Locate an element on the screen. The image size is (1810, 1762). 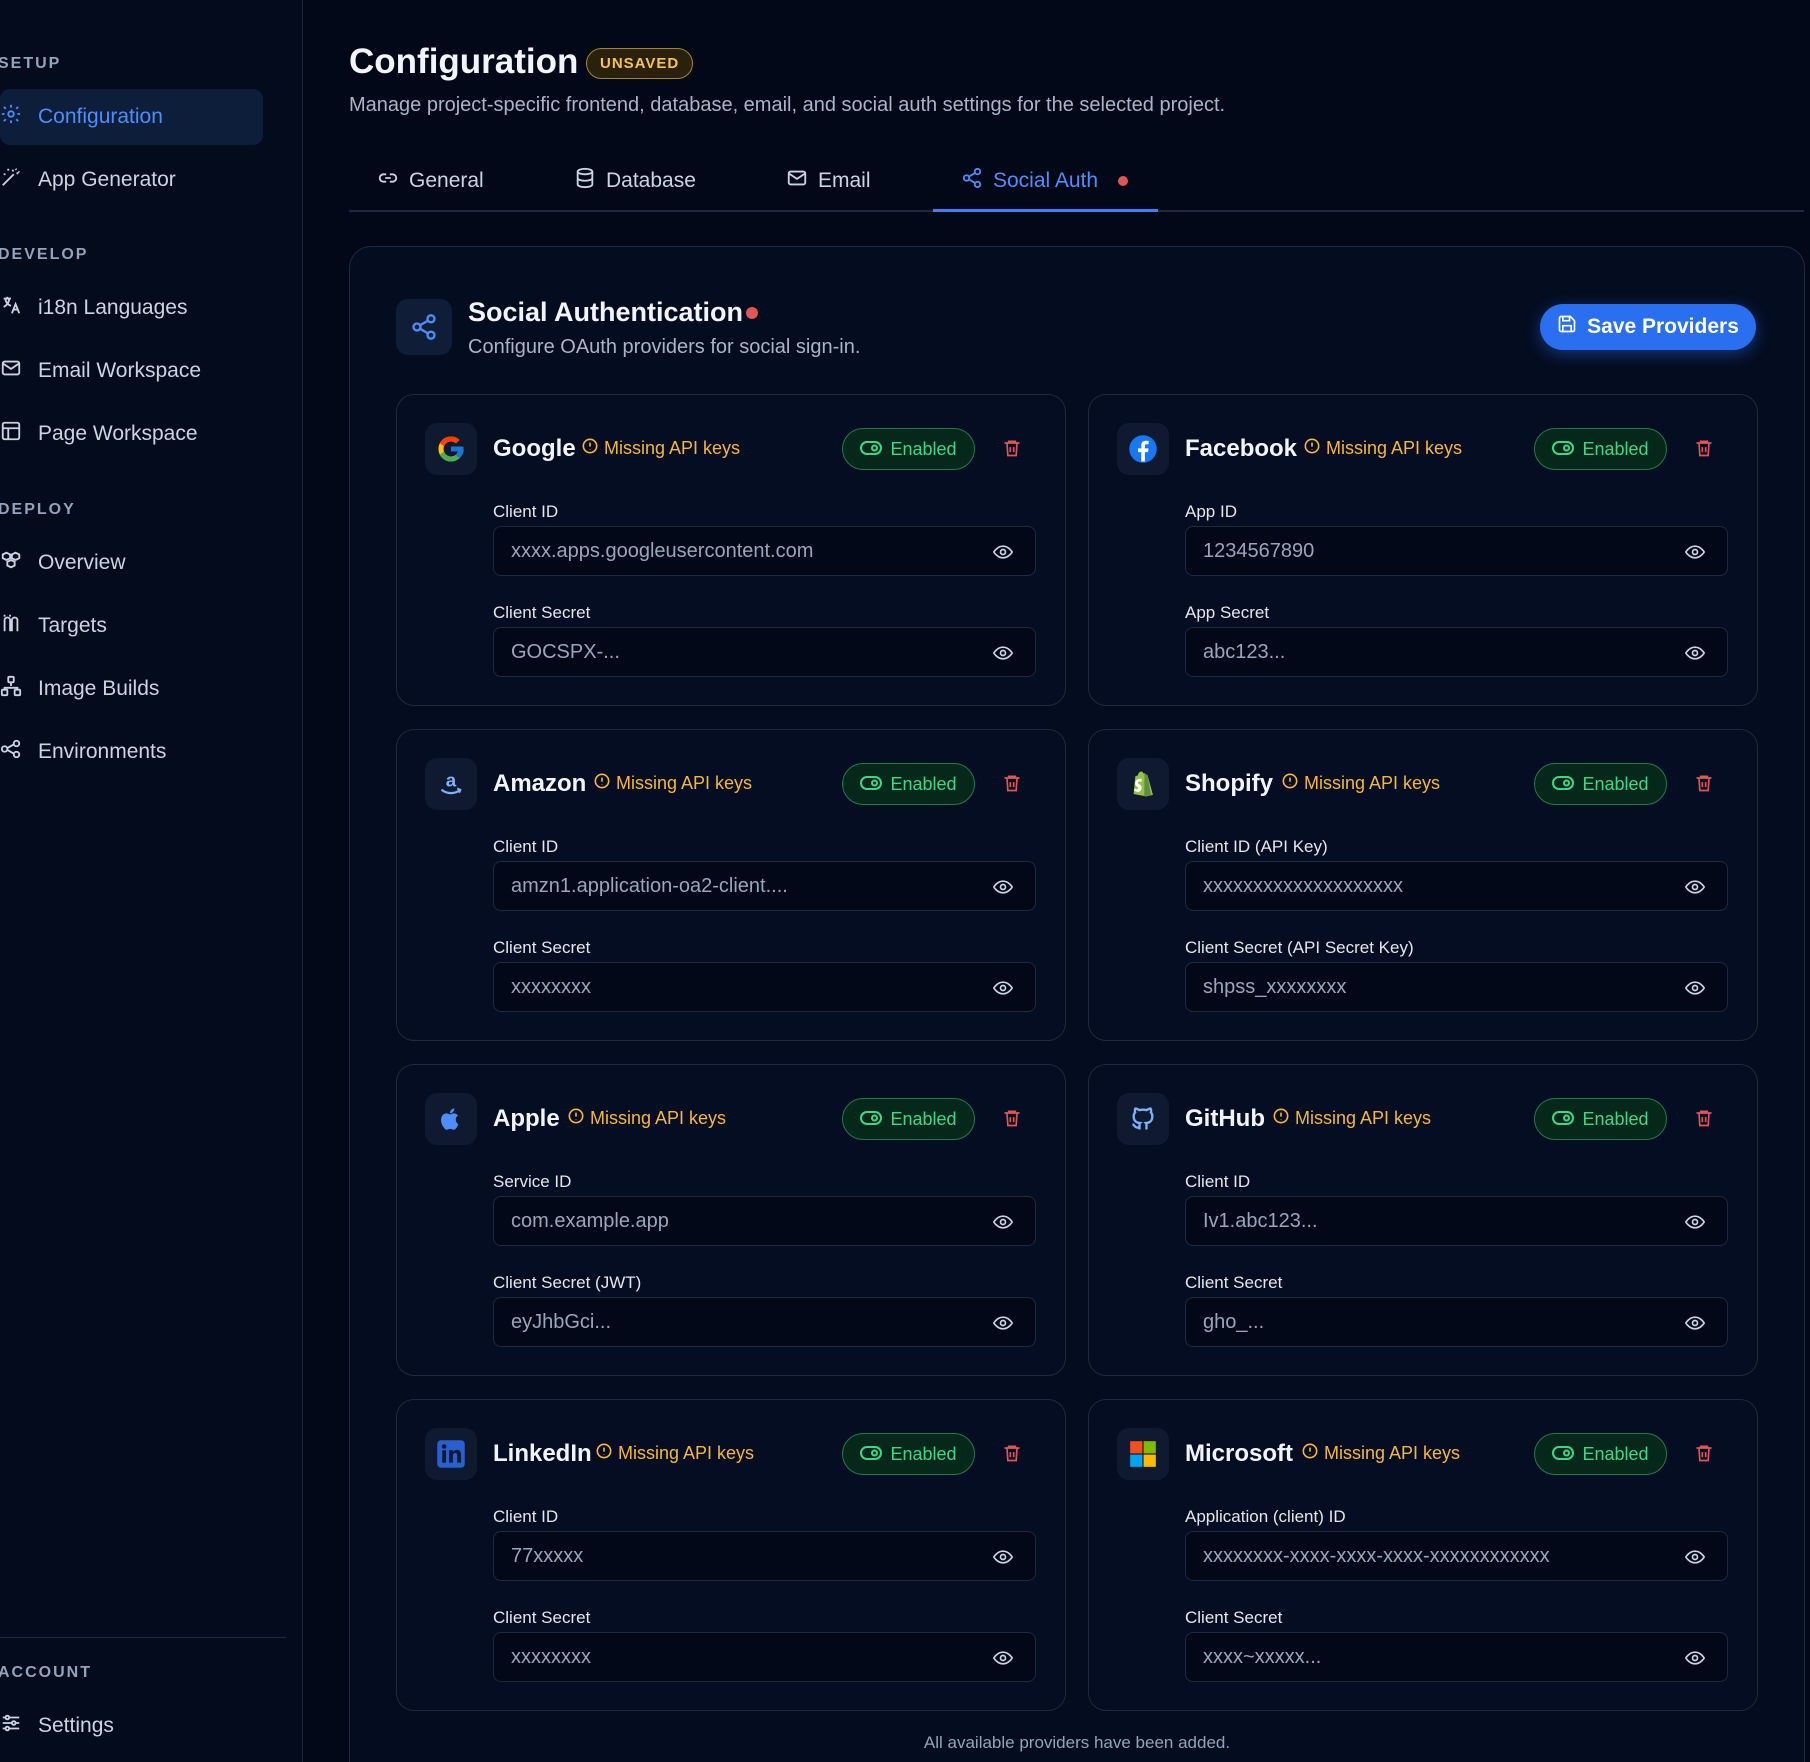
tab-email: Email is located at coordinates (828, 181).